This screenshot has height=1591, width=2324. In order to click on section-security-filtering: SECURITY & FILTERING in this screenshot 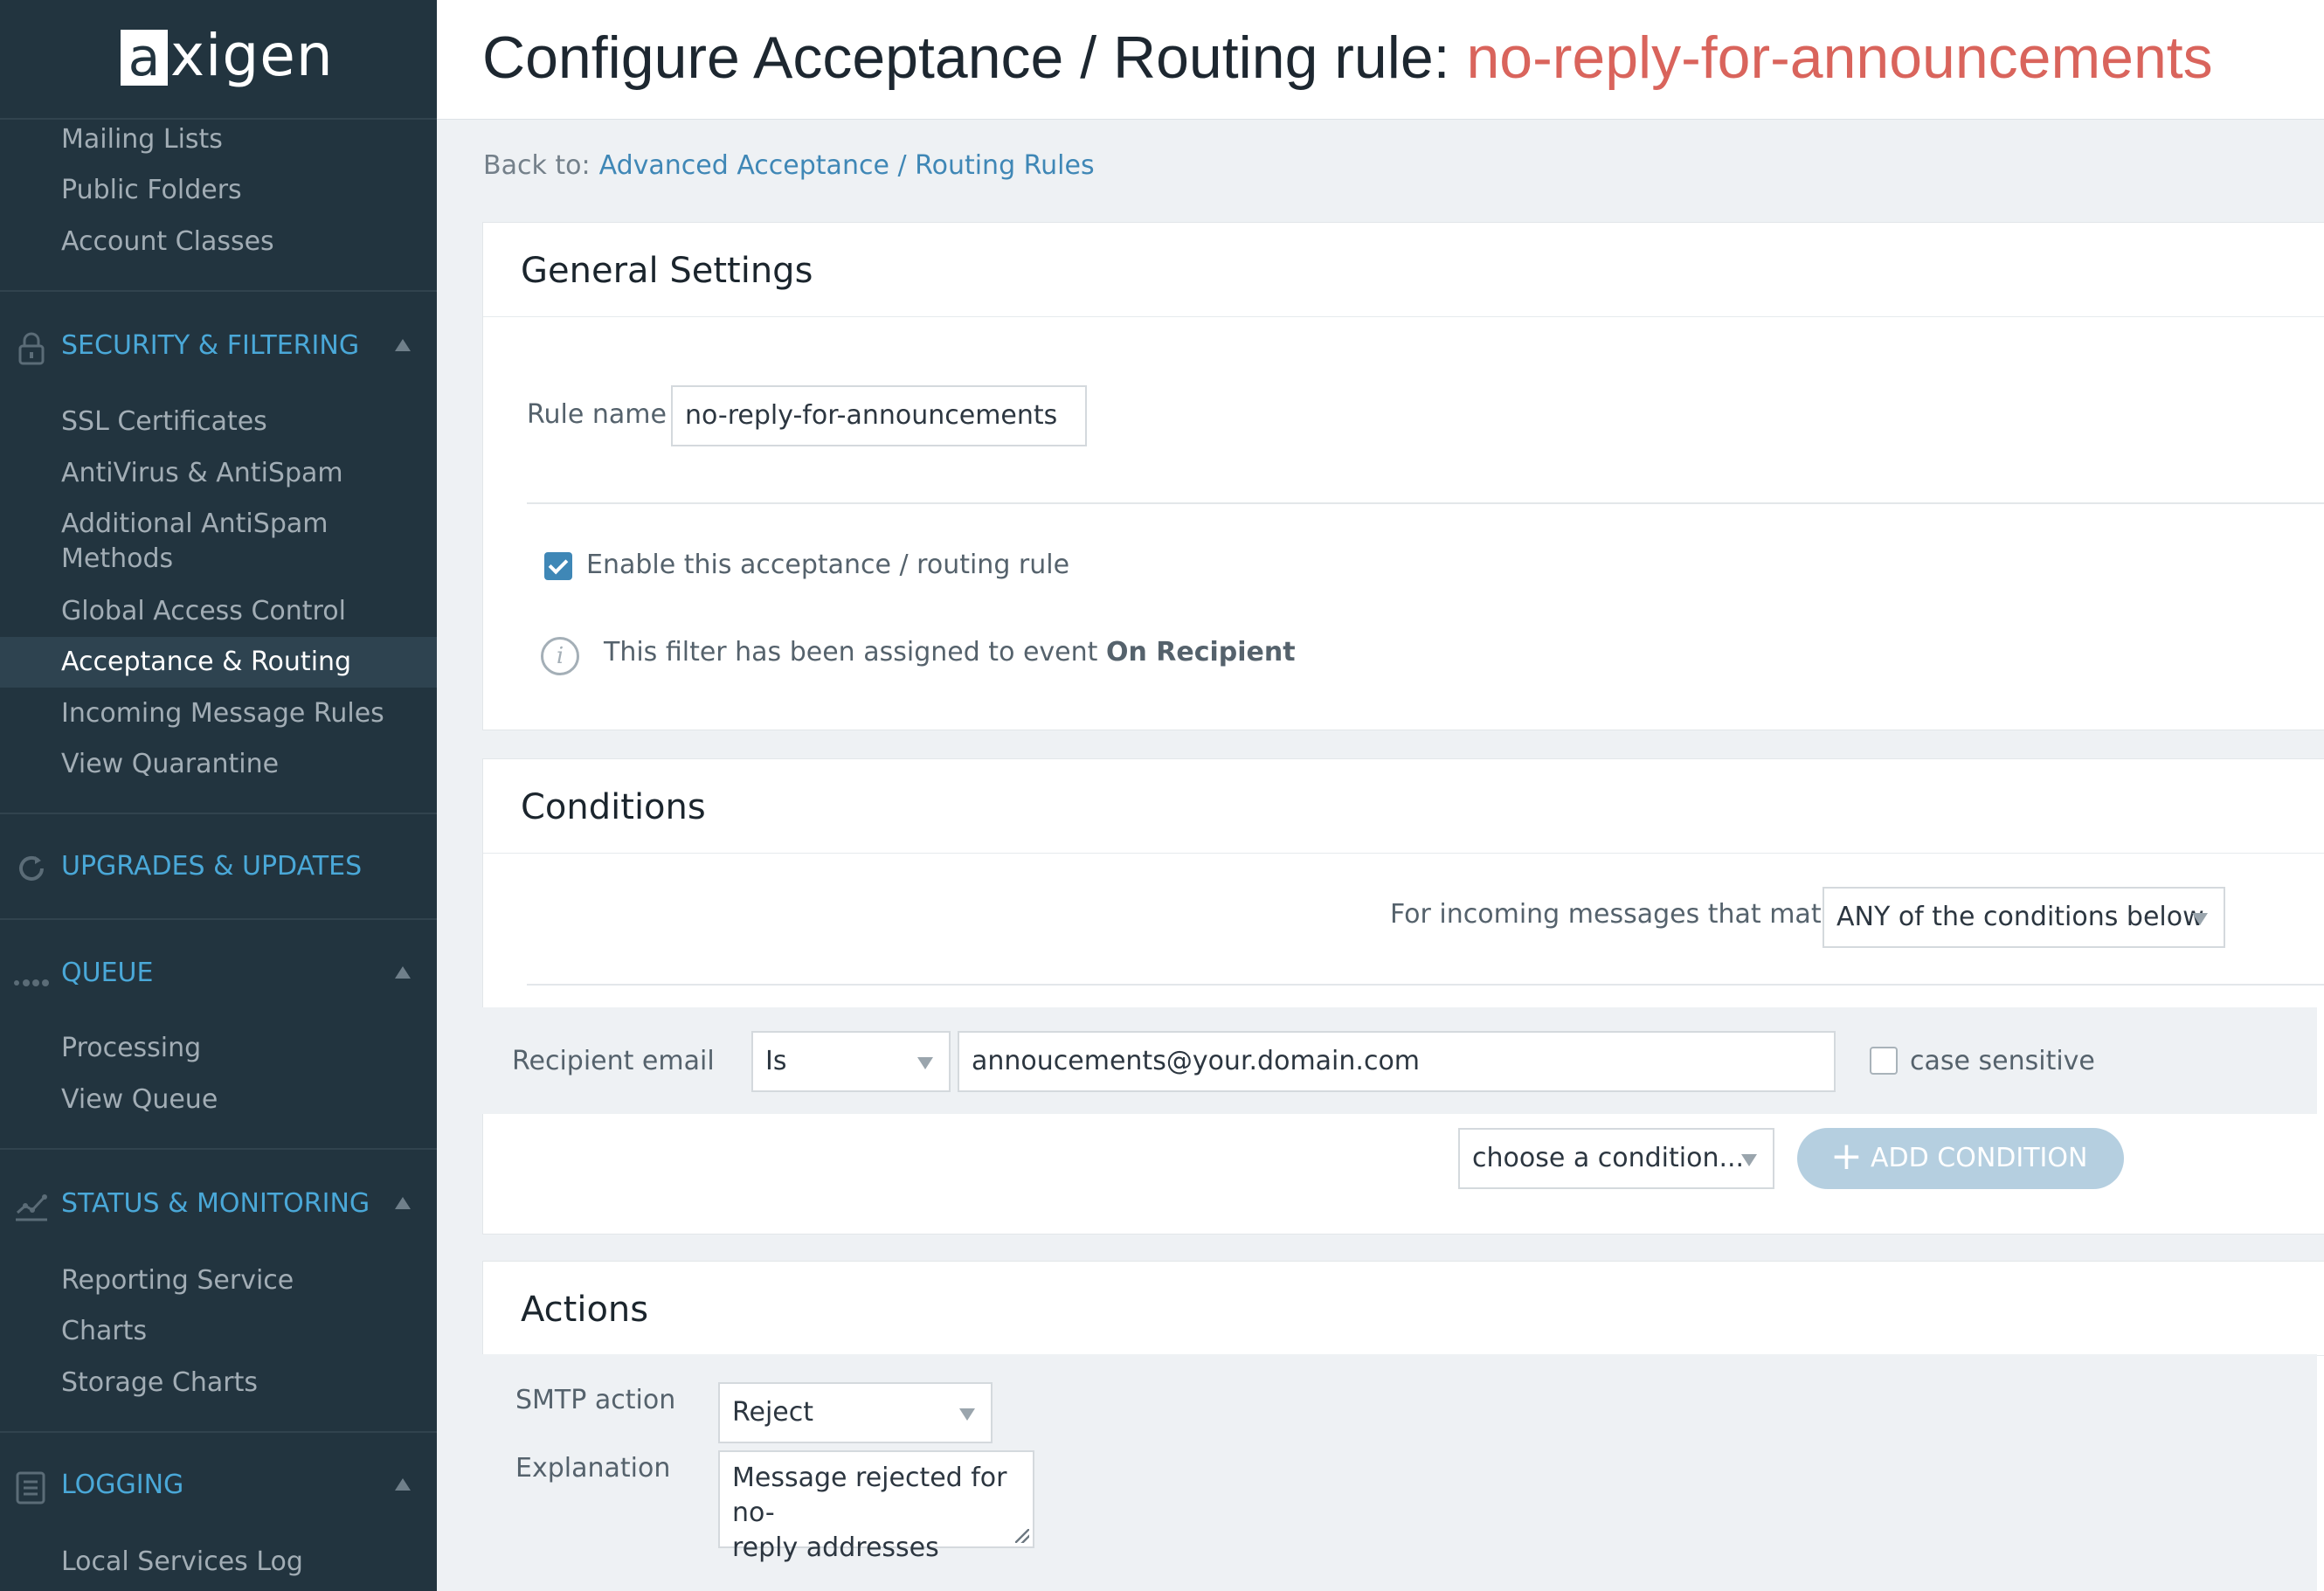, I will do `click(219, 346)`.